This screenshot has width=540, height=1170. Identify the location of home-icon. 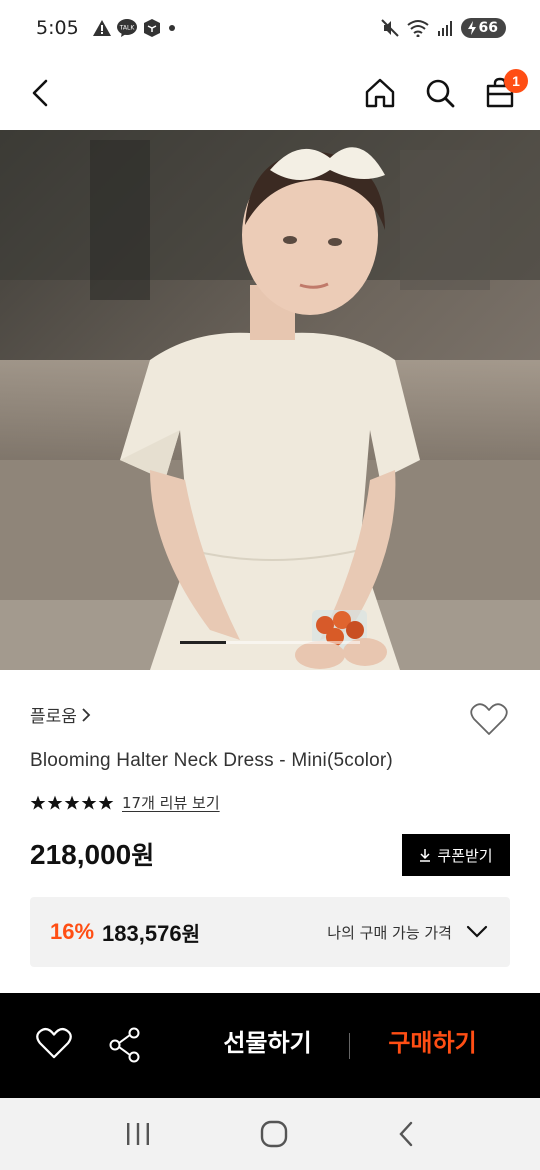
(380, 93).